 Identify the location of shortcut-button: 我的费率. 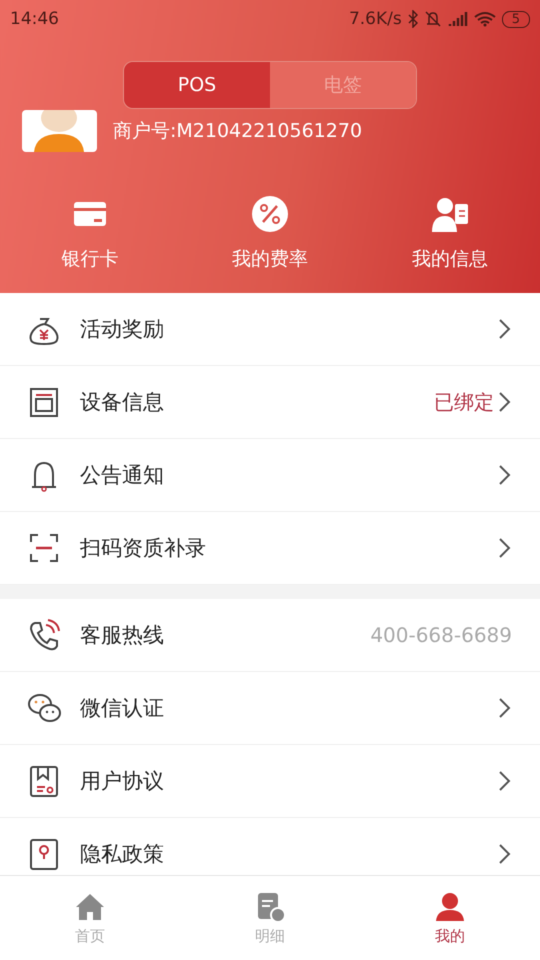
(270, 233).